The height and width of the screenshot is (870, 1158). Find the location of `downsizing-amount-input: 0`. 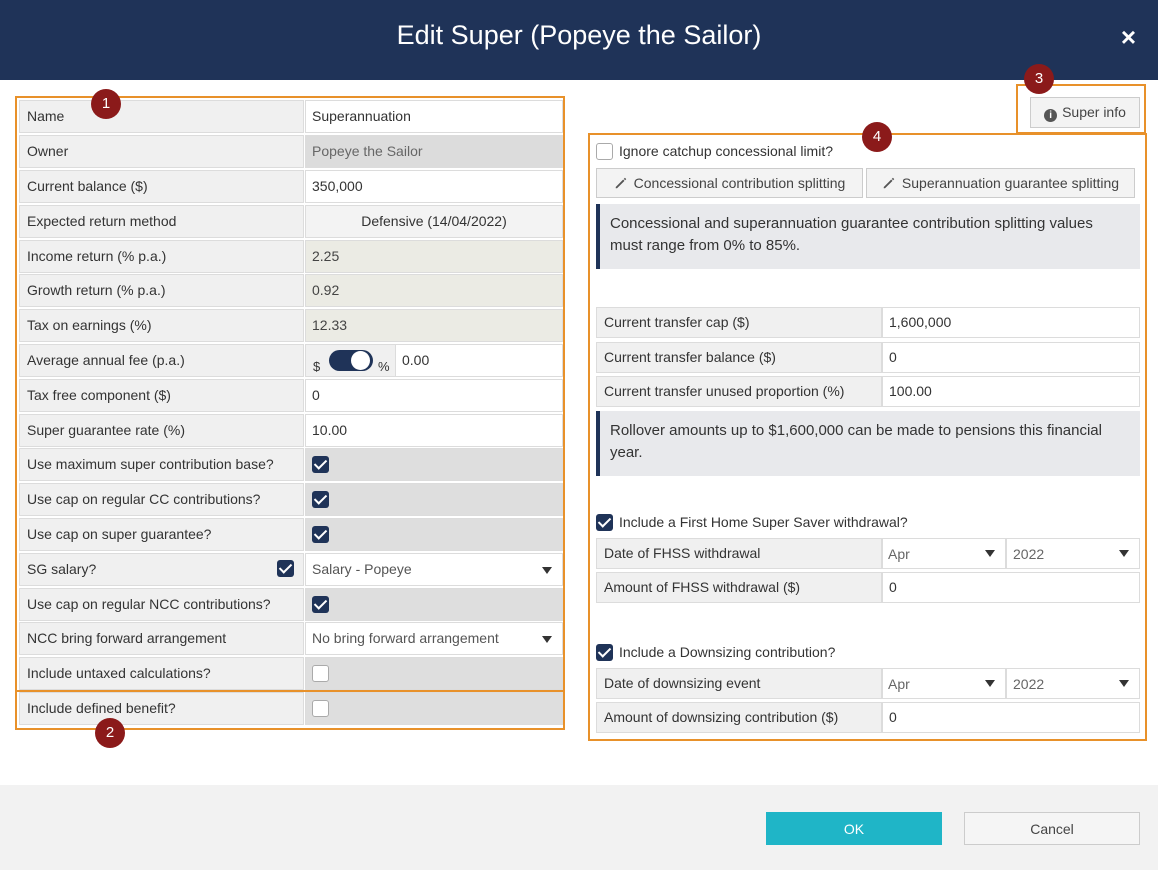

downsizing-amount-input: 0 is located at coordinates (1011, 717).